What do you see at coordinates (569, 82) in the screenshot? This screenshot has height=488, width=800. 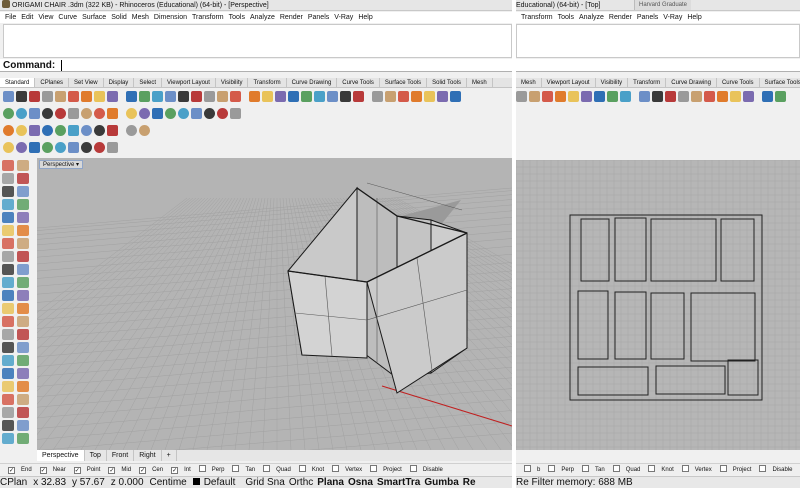 I see `toolbar-tab-viewport-layout: Viewport Layout` at bounding box center [569, 82].